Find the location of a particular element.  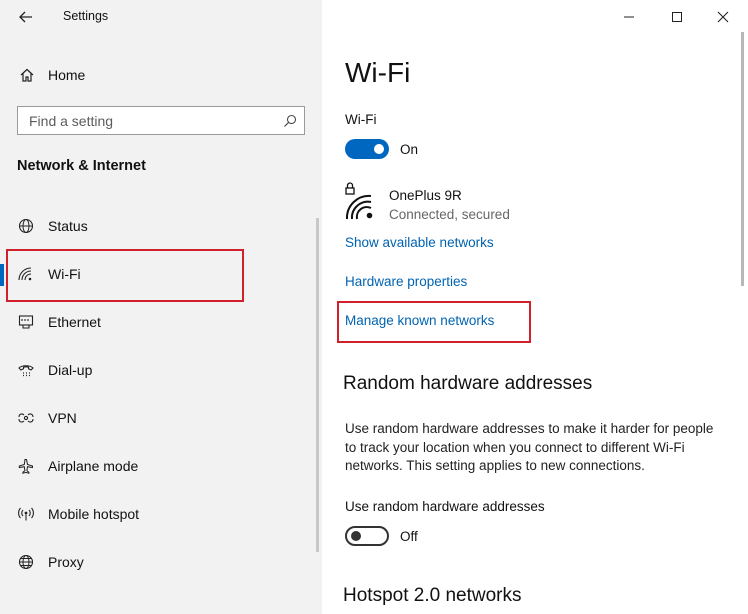

minimize-button is located at coordinates (629, 17).